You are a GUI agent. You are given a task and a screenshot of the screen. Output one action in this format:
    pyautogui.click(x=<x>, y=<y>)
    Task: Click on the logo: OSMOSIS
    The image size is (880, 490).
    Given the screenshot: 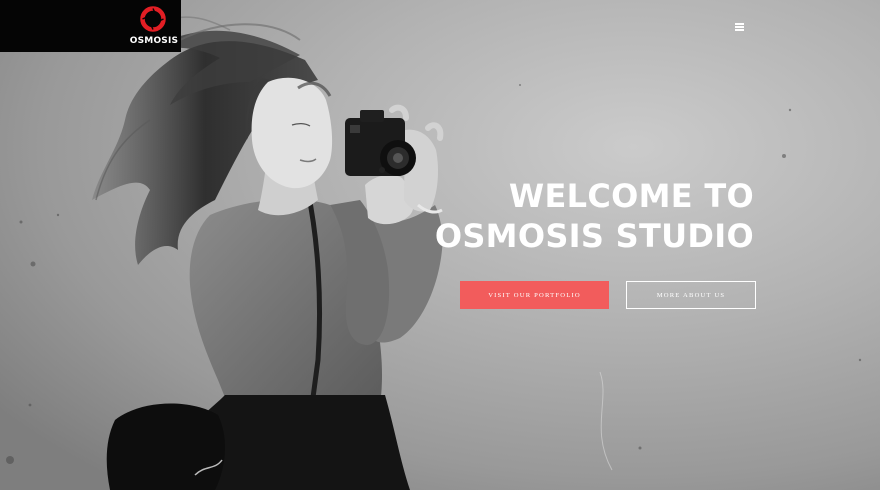 What is the action you would take?
    pyautogui.click(x=90, y=26)
    